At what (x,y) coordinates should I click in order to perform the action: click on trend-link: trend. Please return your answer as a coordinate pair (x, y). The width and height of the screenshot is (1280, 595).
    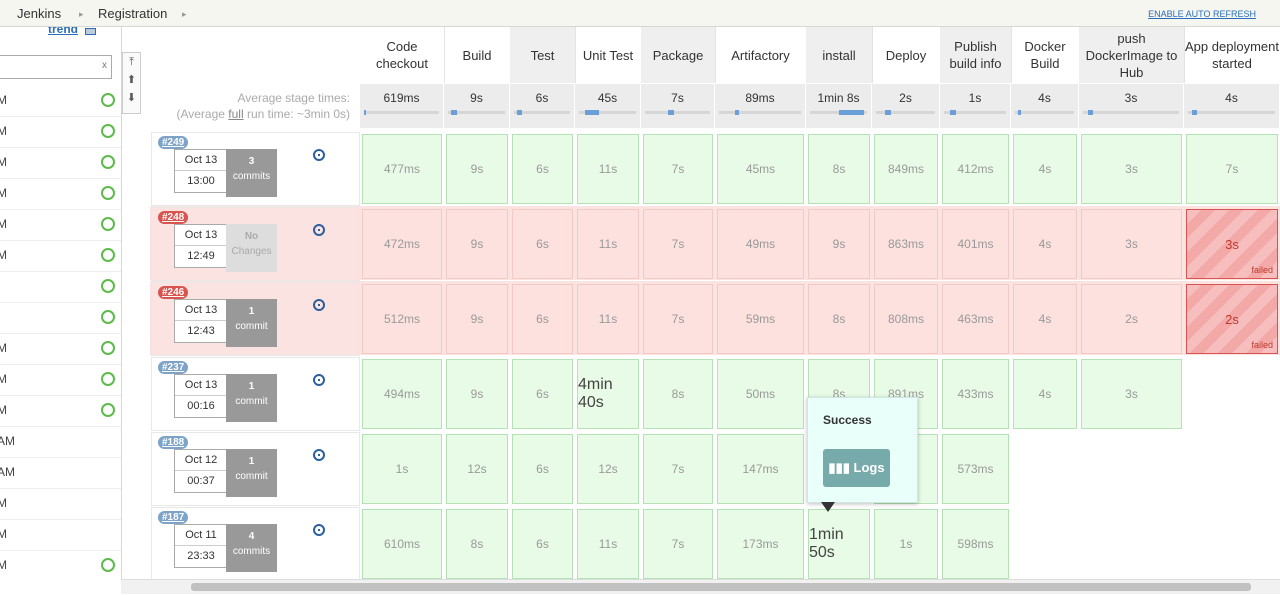
    Looking at the image, I should click on (63, 31).